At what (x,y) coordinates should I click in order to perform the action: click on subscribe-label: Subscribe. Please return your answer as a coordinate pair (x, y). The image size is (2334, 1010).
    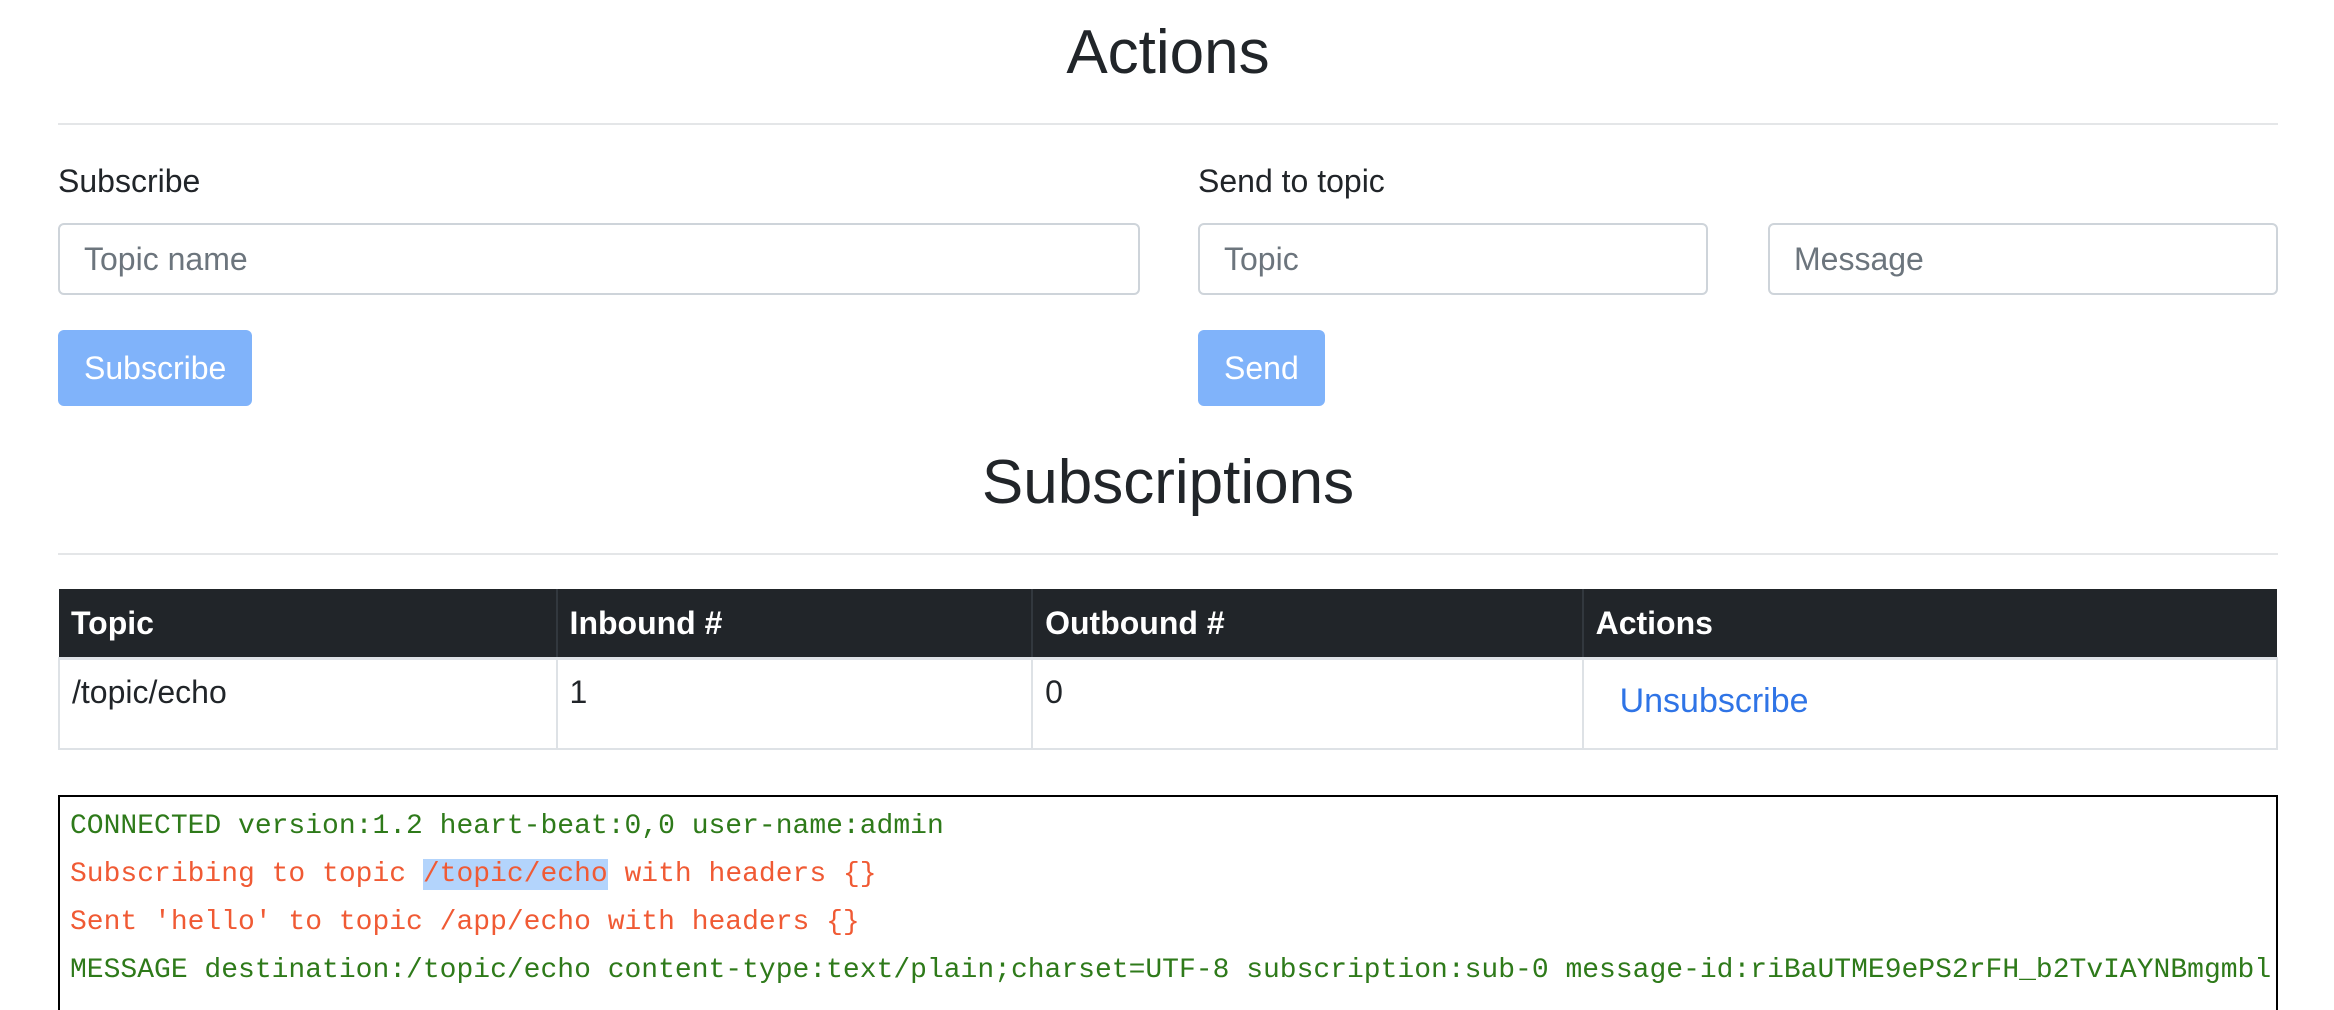
    Looking at the image, I should click on (129, 181).